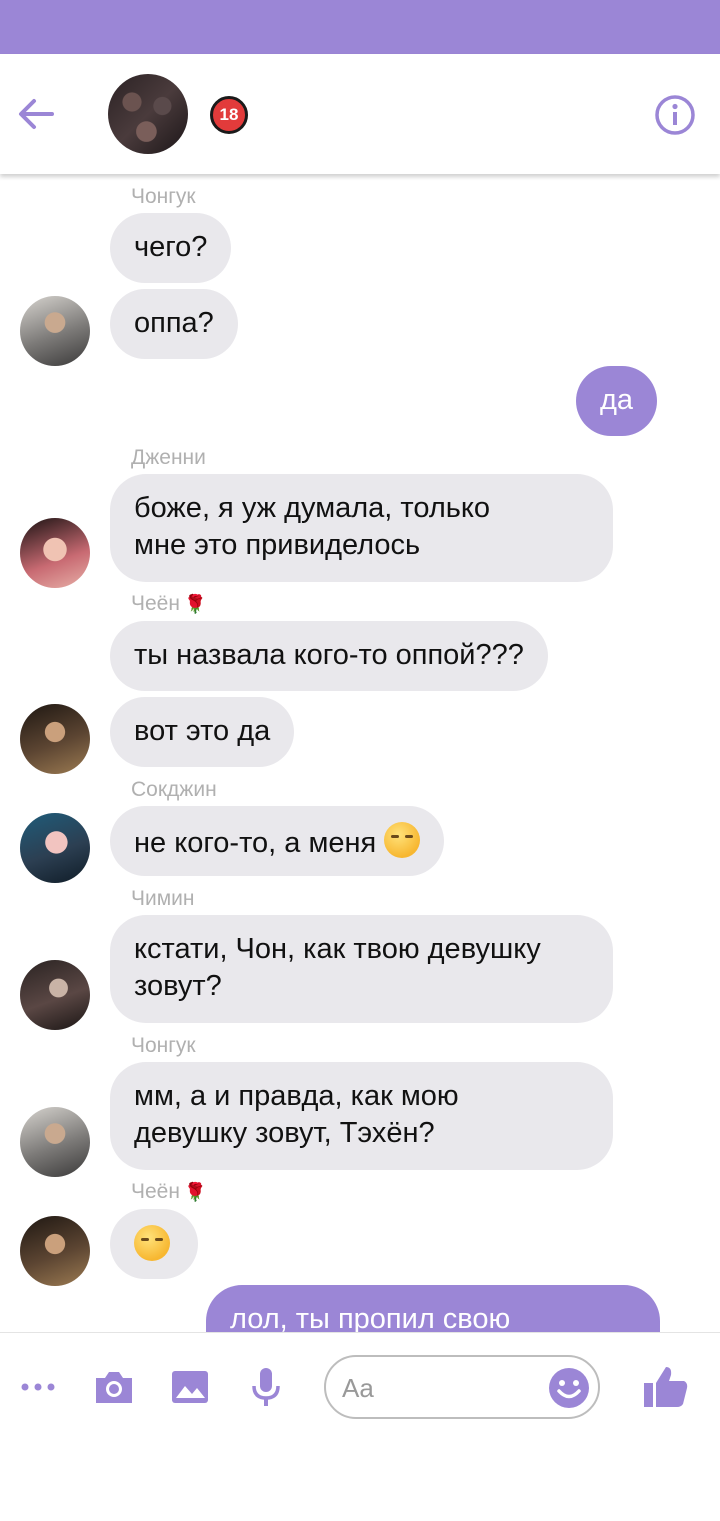 The image size is (720, 1521). Describe the element at coordinates (296, 1096) in the screenshot. I see `message-line: мм, а и правда, как мою` at that location.